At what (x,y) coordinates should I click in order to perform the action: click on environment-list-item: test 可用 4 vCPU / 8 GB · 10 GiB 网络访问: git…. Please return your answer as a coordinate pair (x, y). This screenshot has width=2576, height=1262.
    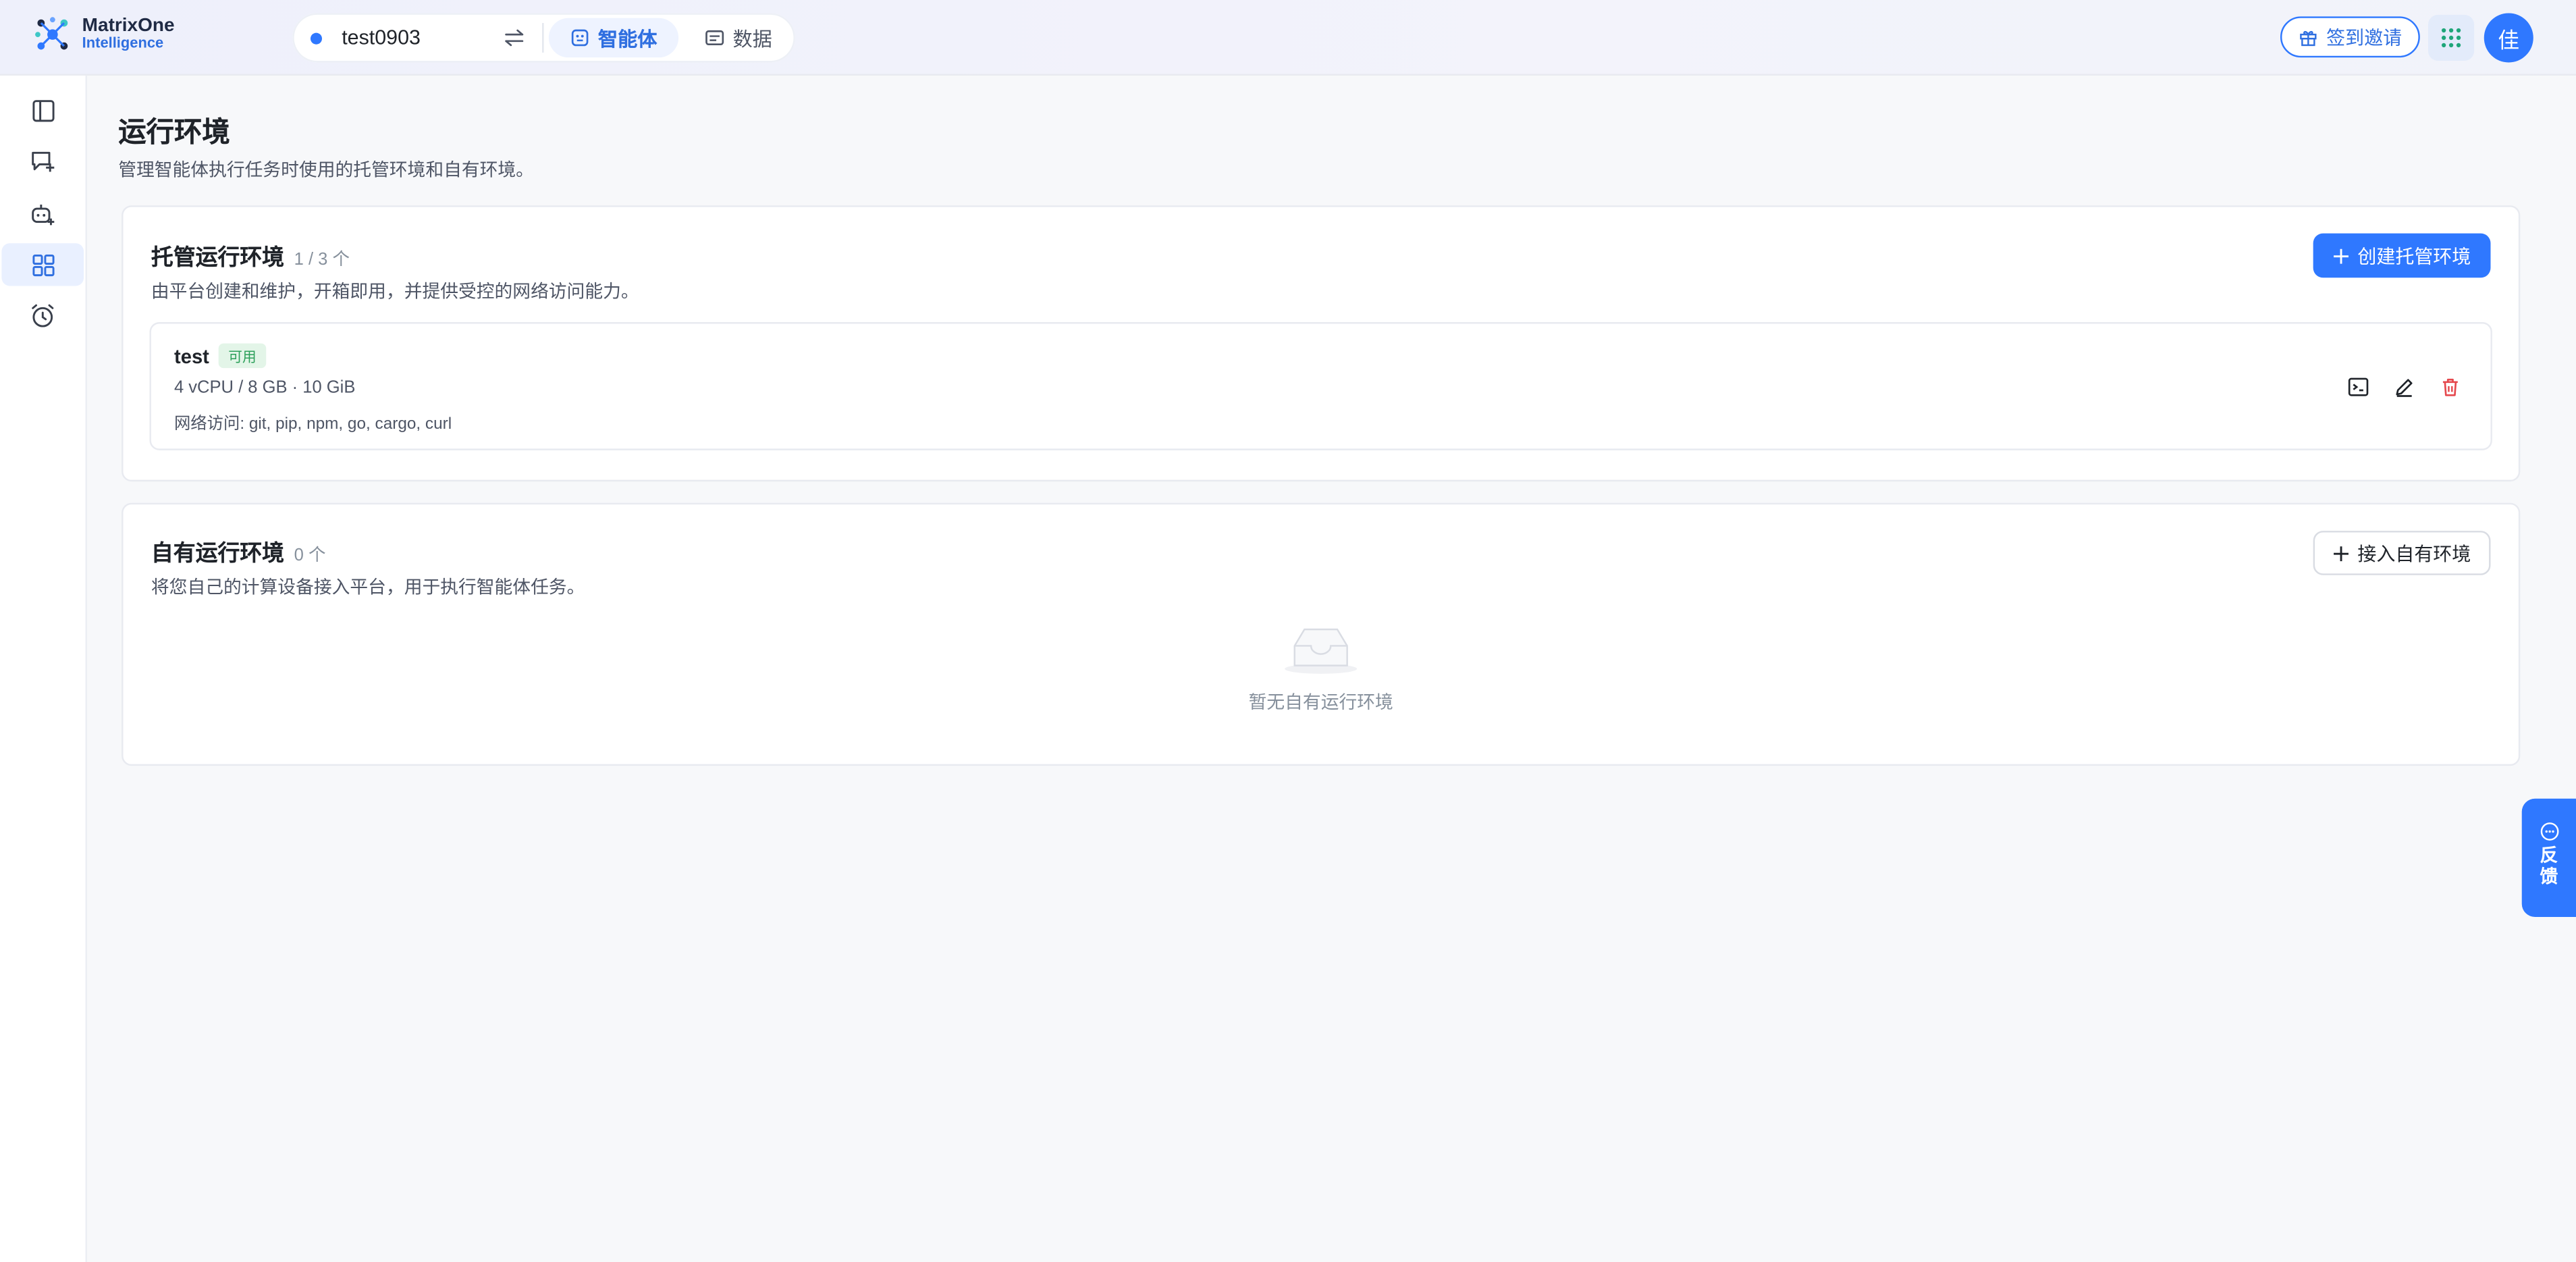
    Looking at the image, I should click on (1320, 386).